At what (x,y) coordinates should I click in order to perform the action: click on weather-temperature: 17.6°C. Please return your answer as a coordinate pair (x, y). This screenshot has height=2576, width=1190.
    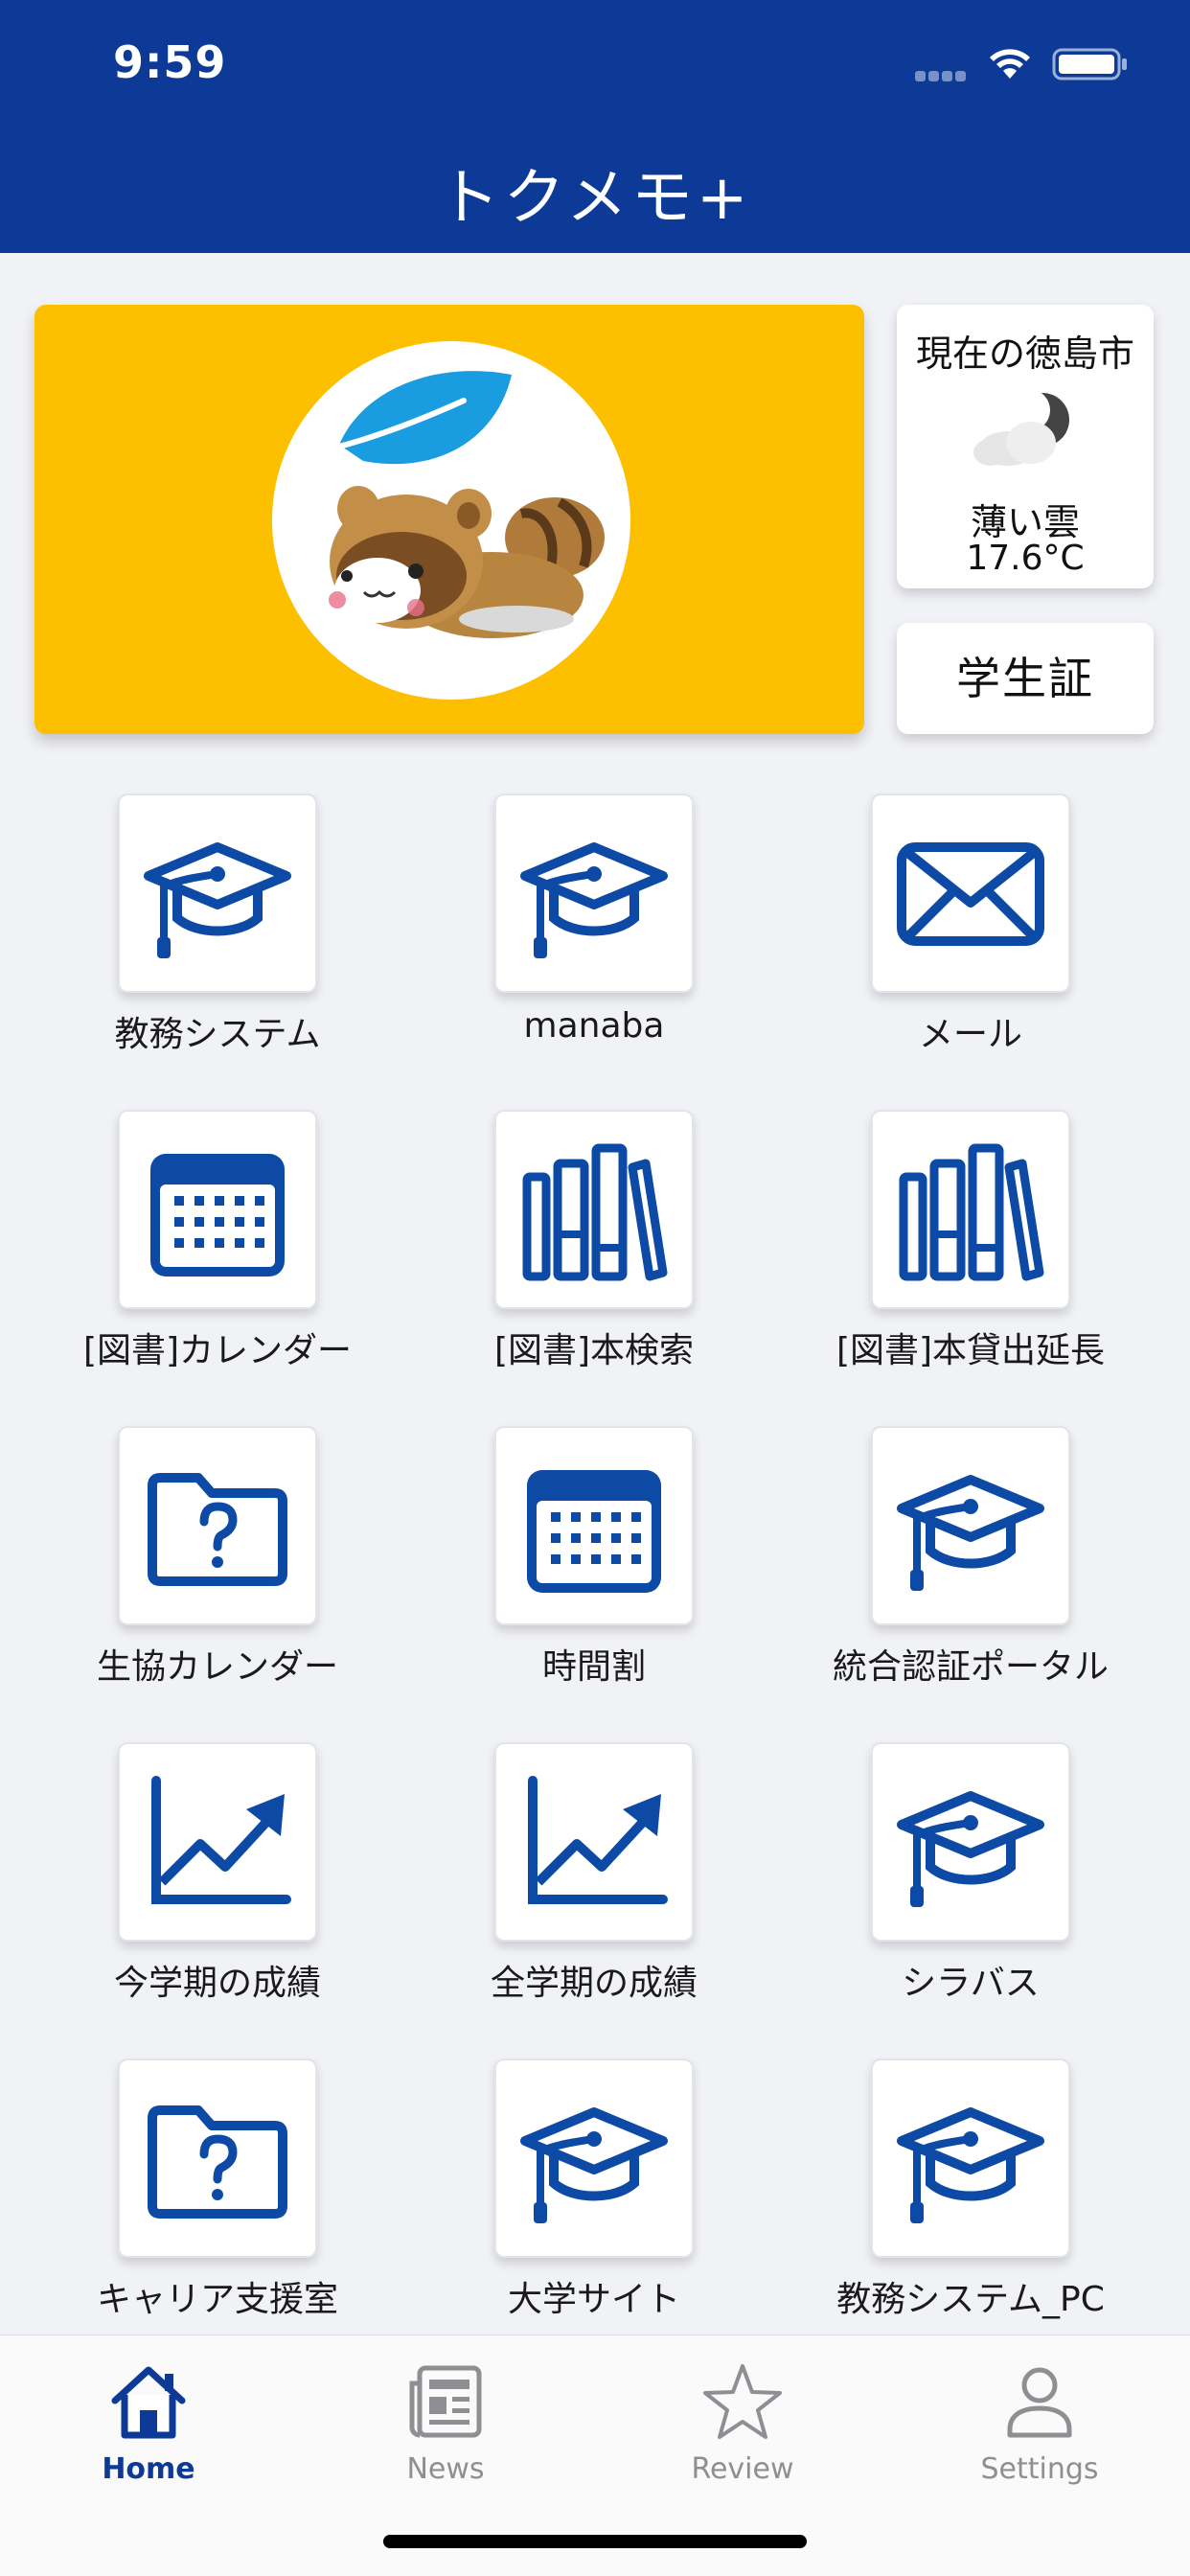
    Looking at the image, I should click on (1026, 558).